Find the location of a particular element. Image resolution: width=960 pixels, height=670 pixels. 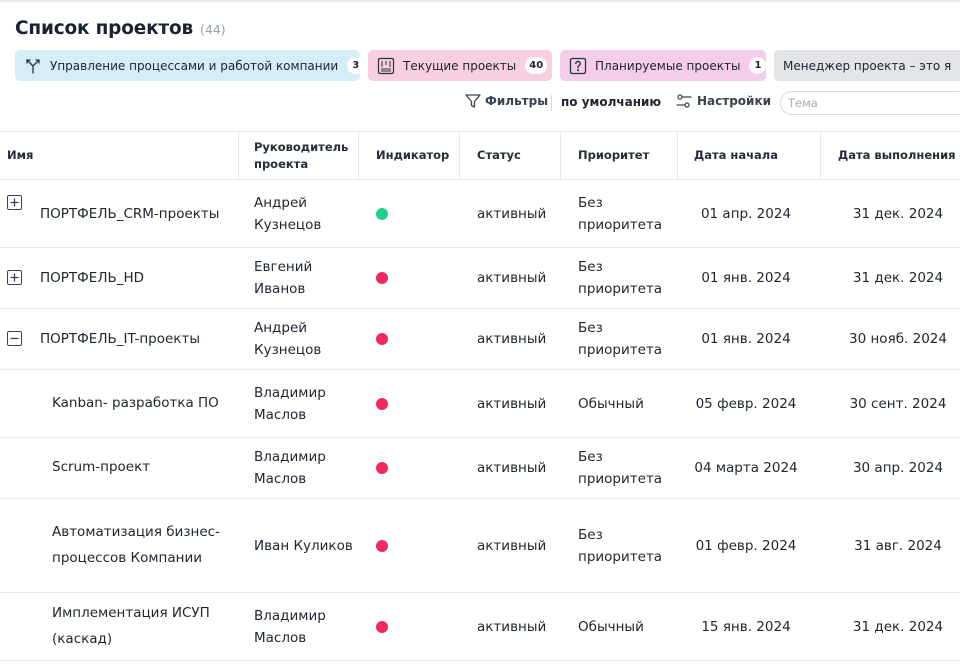

chip-label: Планируемые проекты is located at coordinates (668, 65).